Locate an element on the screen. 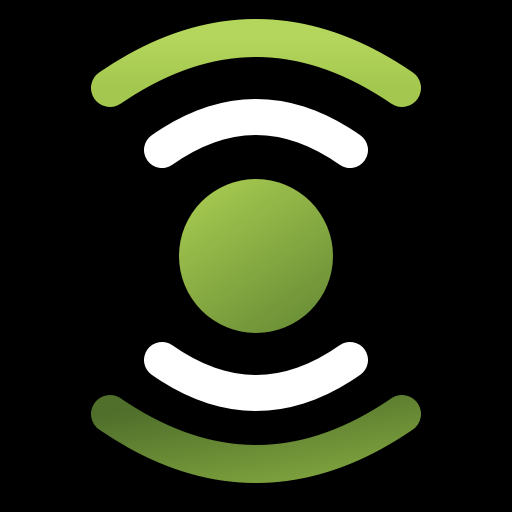 This screenshot has width=512, height=512. center-signal-dot is located at coordinates (256, 256).